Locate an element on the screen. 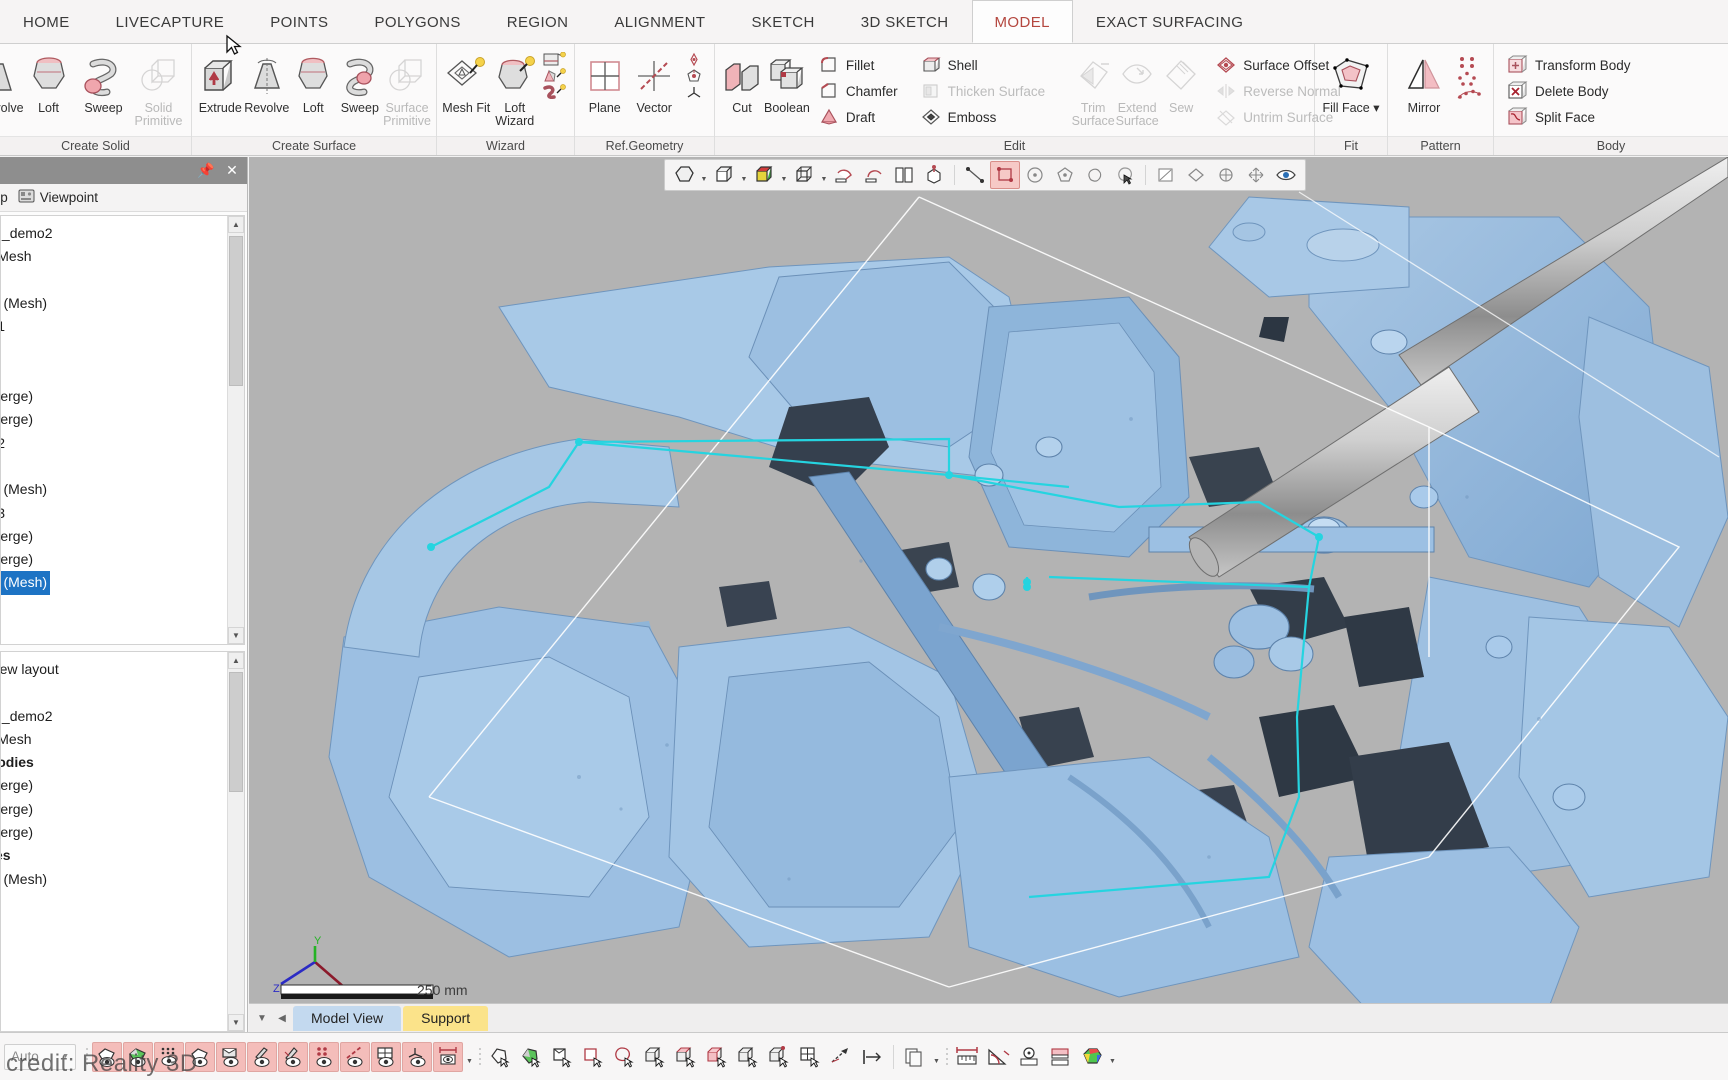  ribbon-tab-region: REGION is located at coordinates (538, 21).